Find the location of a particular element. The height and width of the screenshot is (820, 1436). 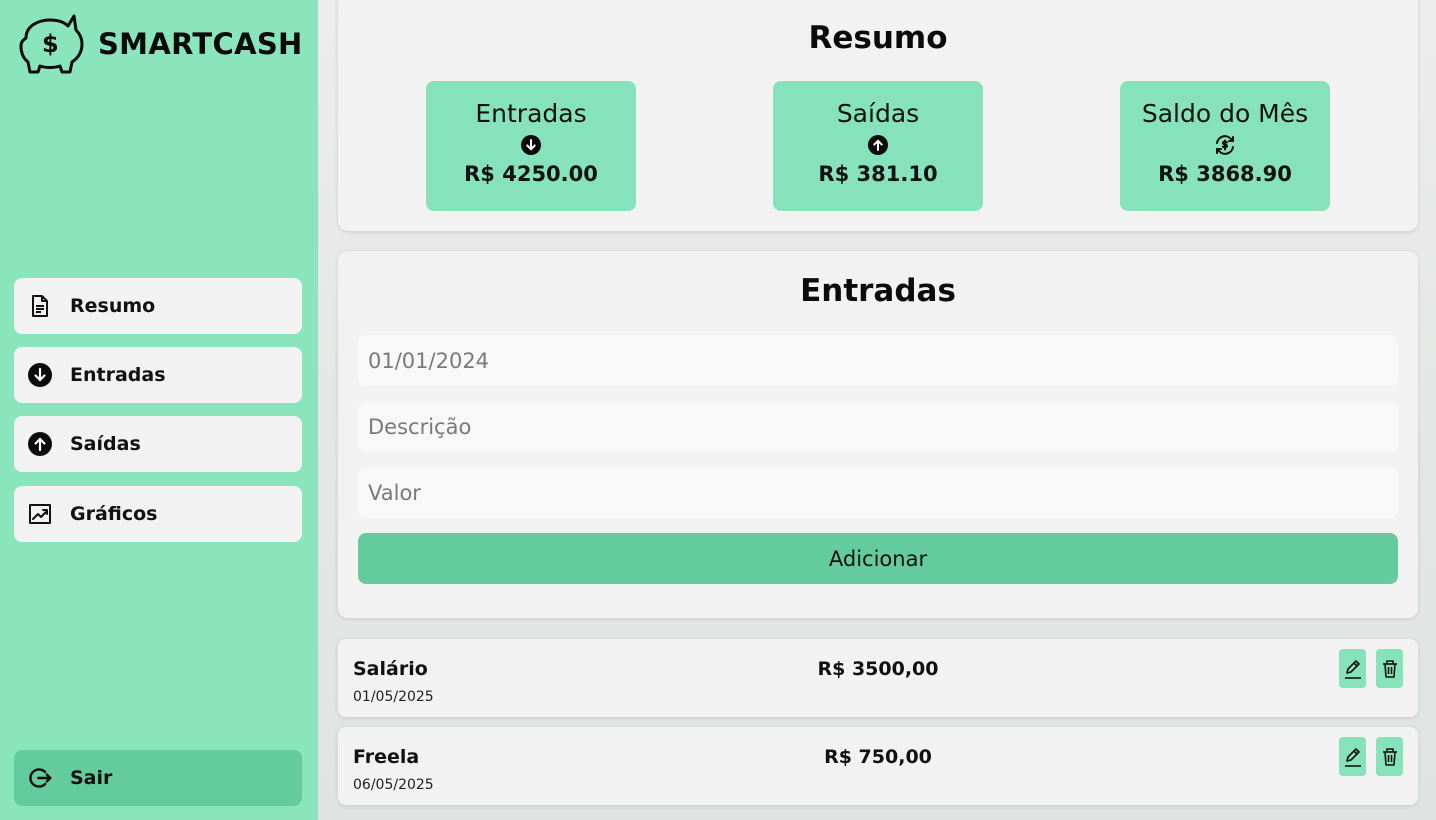

summary-card-saidas: Saídas R$ 381.10 is located at coordinates (878, 146).